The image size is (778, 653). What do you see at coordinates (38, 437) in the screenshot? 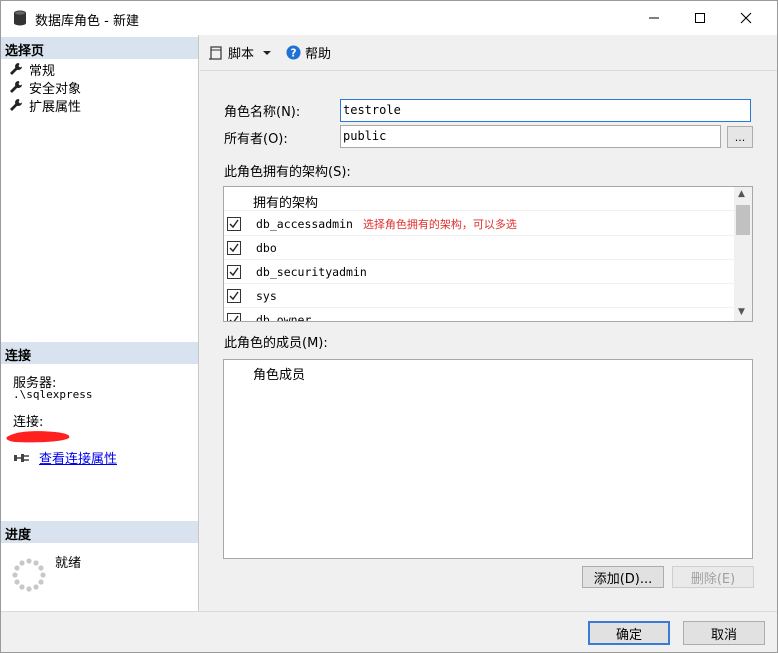
I see `redaction-mark` at bounding box center [38, 437].